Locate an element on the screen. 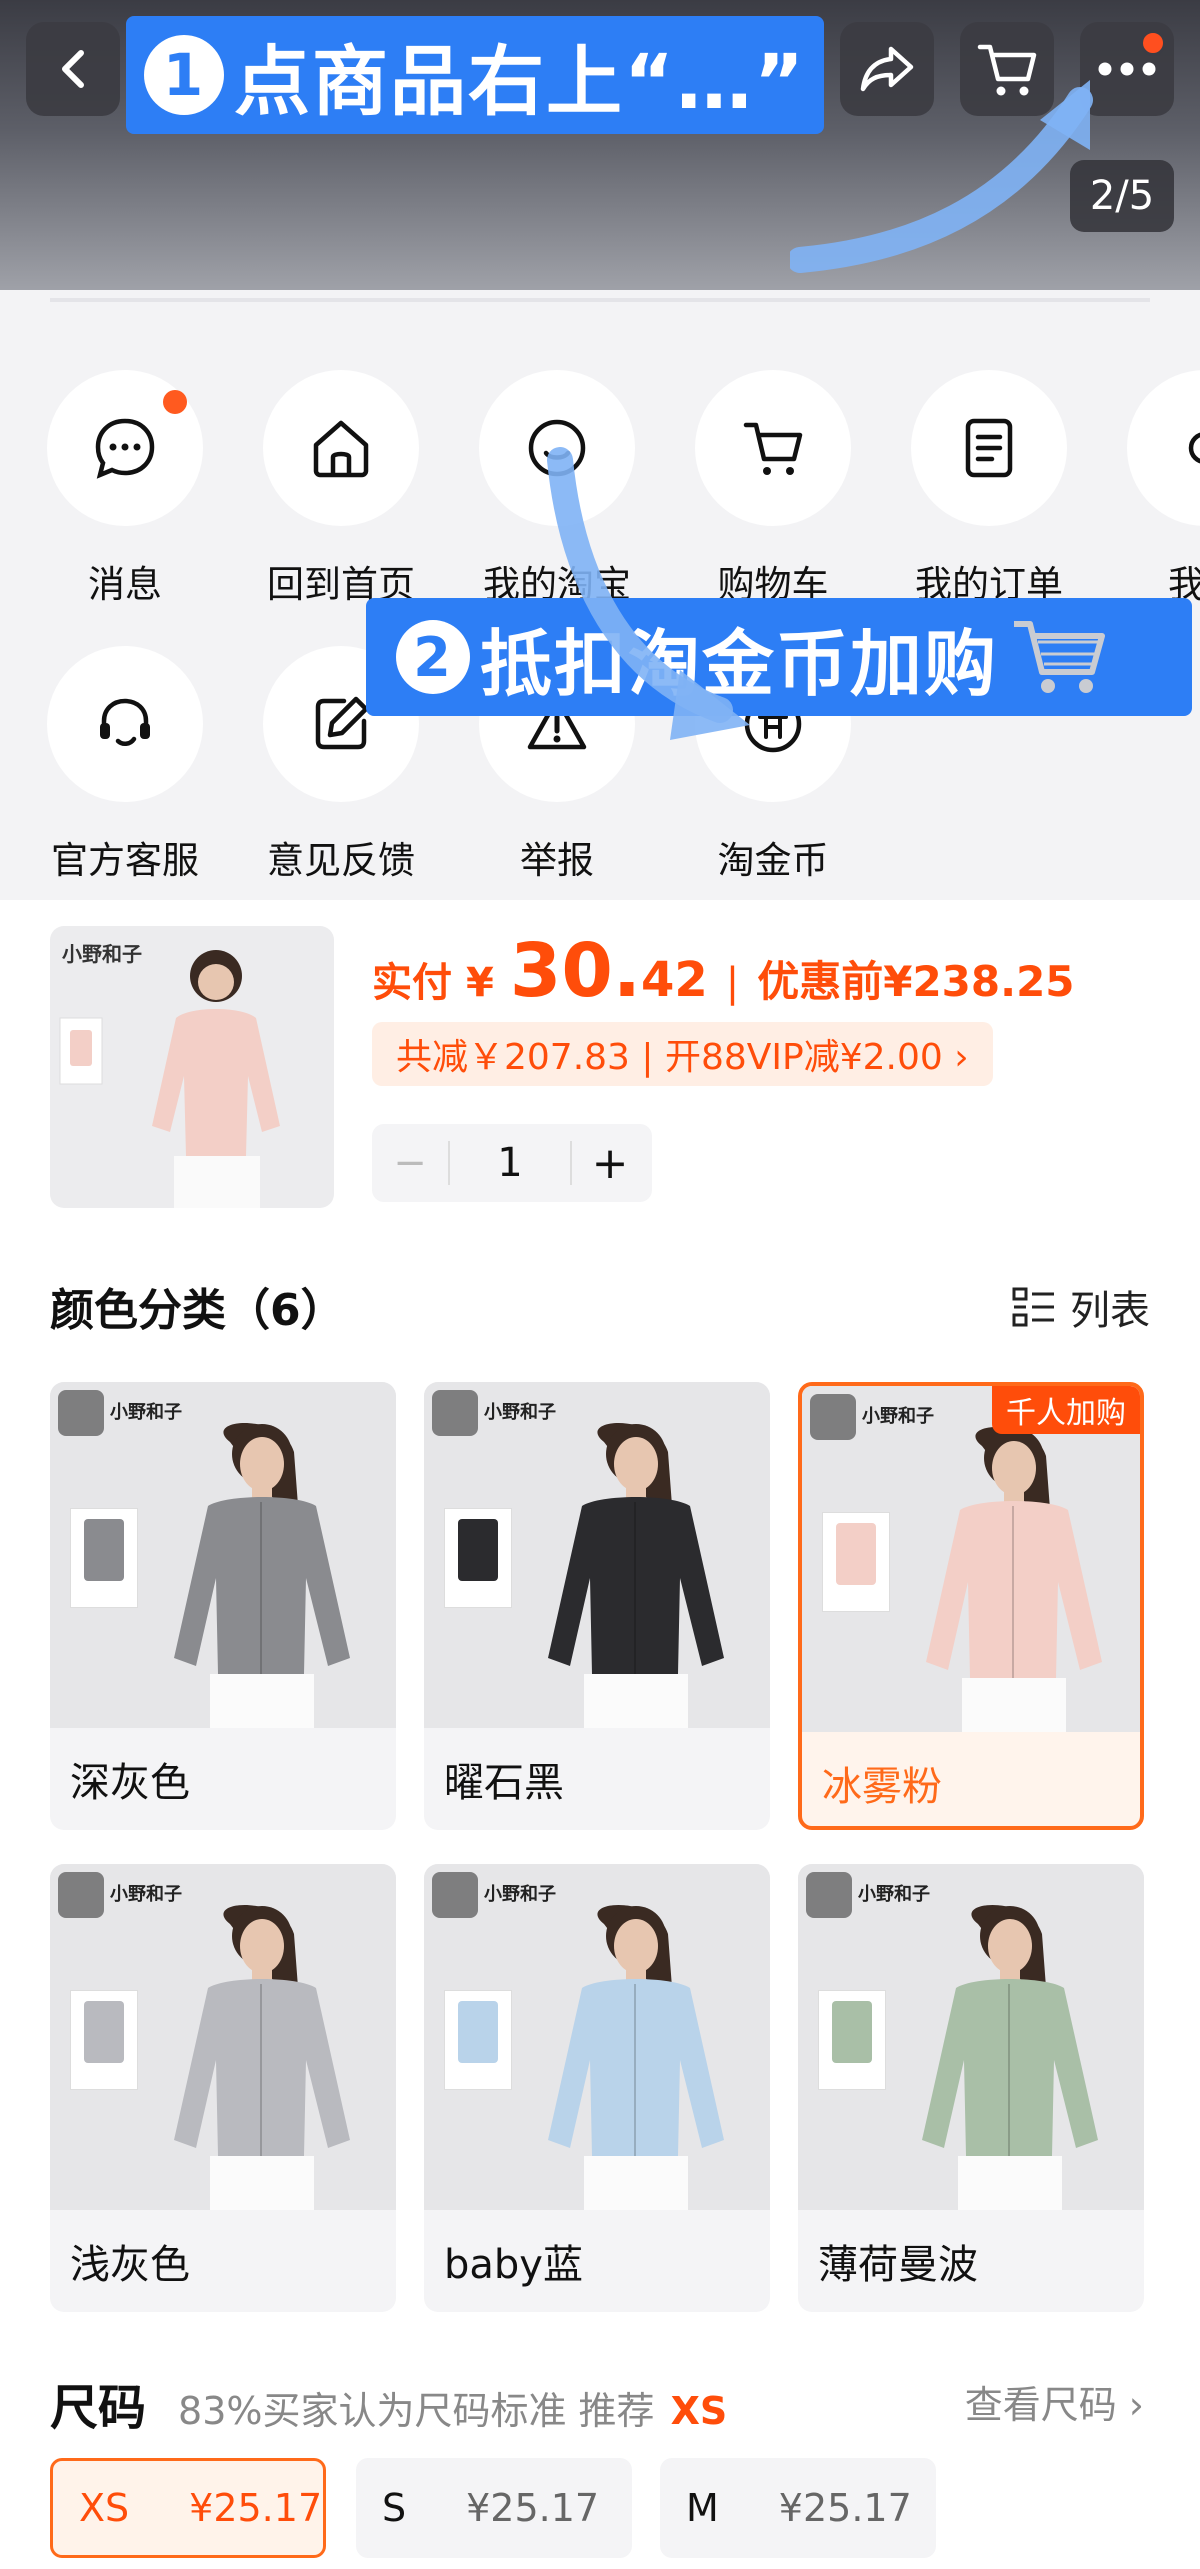 This screenshot has height=2569, width=1200. unread-dot is located at coordinates (175, 402).